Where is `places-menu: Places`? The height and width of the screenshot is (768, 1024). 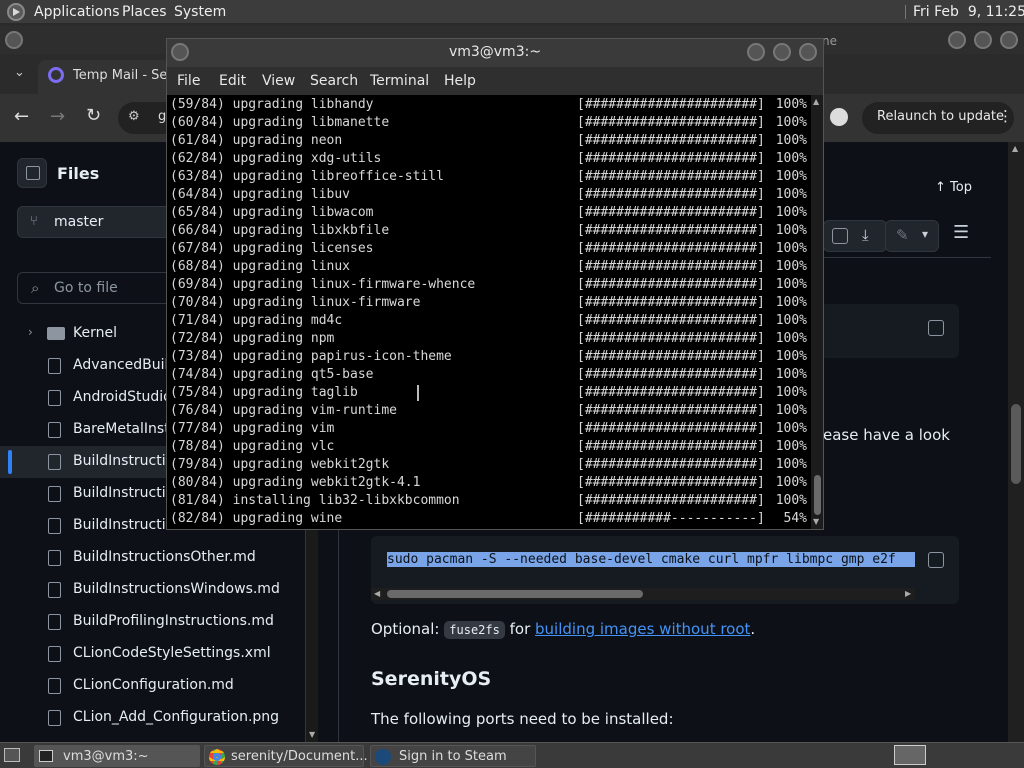 places-menu: Places is located at coordinates (144, 12).